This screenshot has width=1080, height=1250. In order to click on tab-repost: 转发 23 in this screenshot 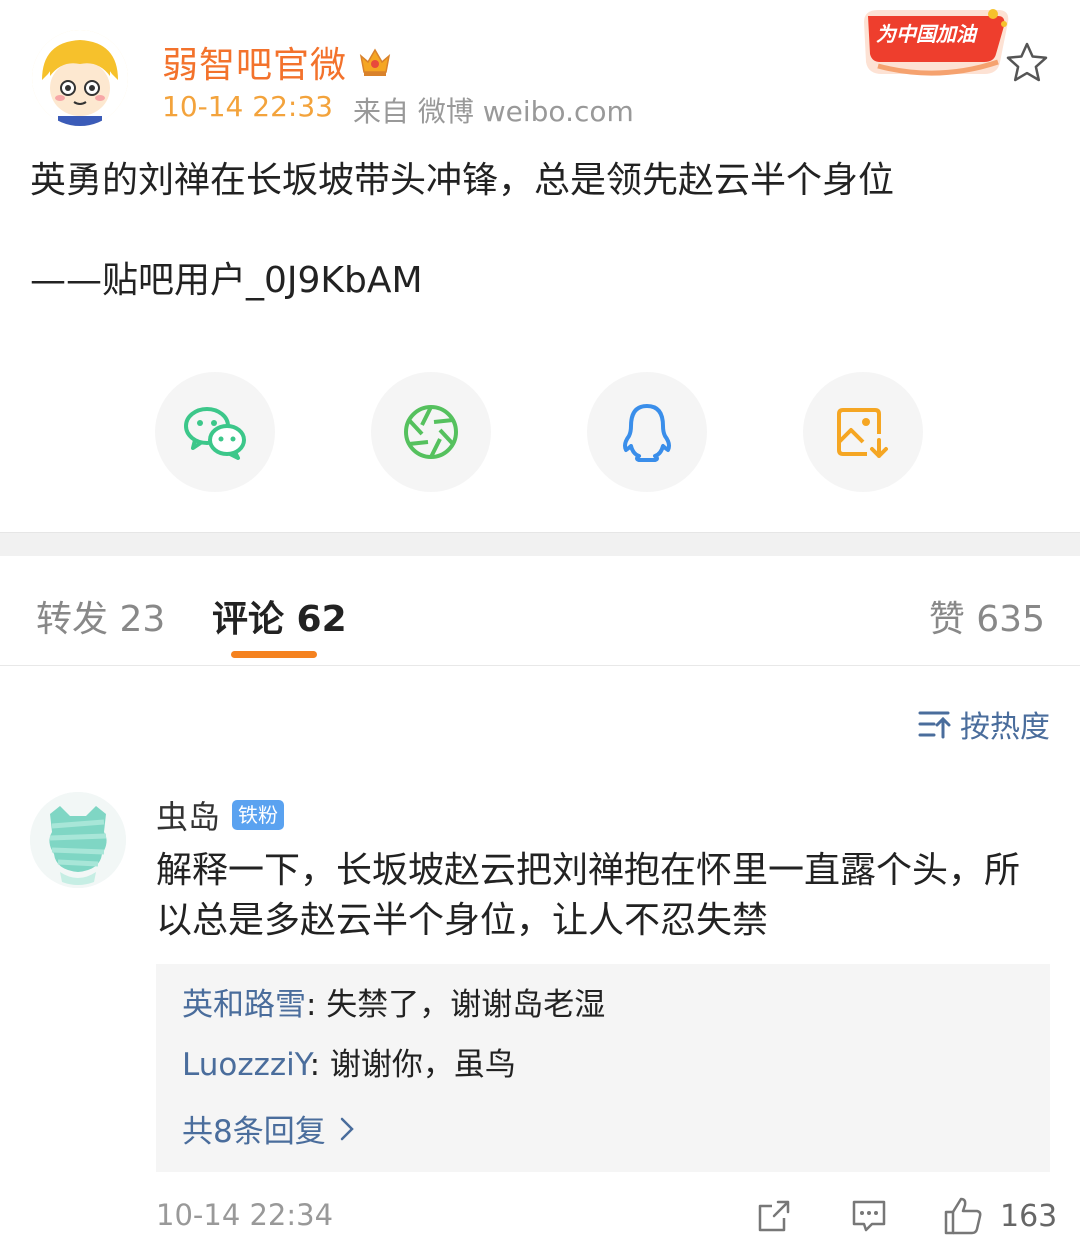, I will do `click(100, 616)`.